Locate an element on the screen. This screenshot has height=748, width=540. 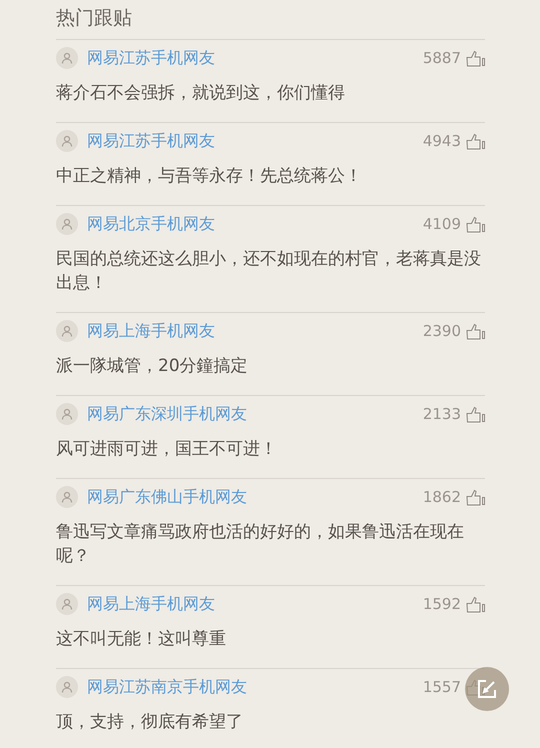
username: 网易广东佛山手机网友 is located at coordinates (167, 497).